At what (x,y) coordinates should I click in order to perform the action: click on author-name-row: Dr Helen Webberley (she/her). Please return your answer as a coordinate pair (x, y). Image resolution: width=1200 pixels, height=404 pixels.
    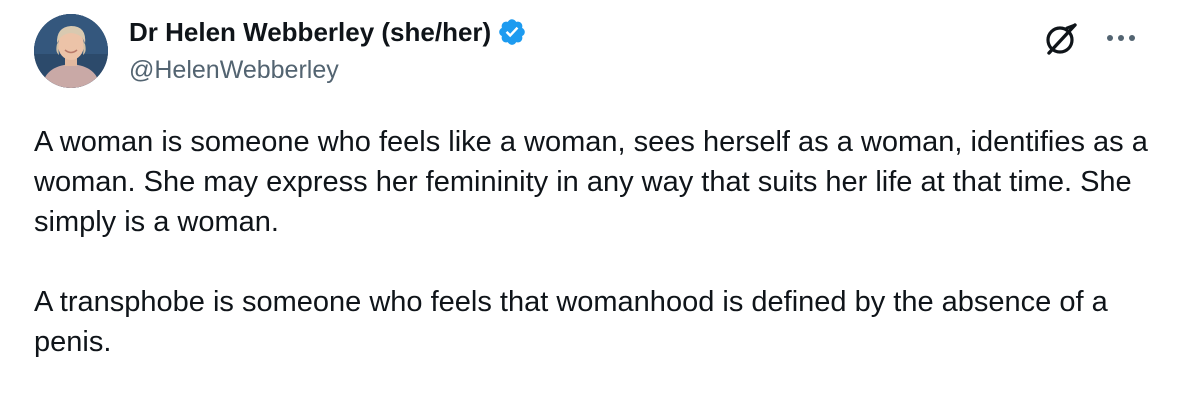
    Looking at the image, I should click on (328, 32).